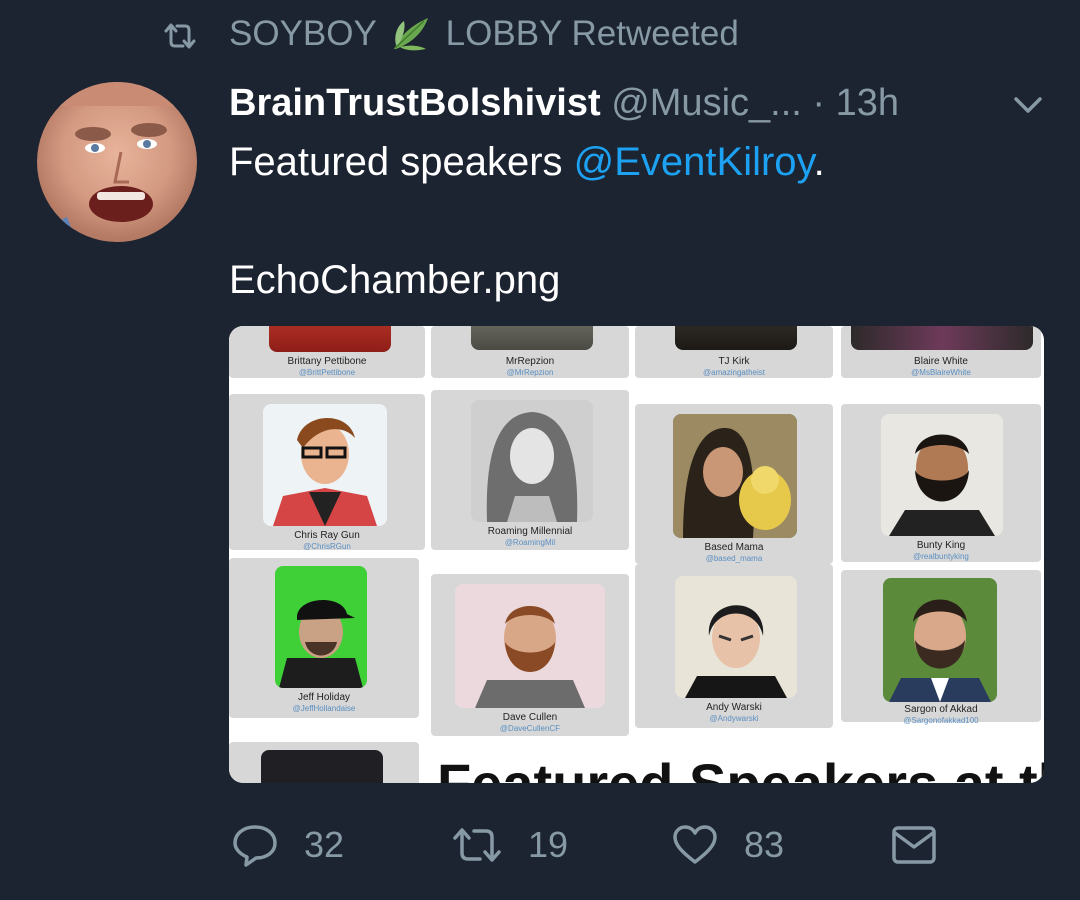  I want to click on speaker-card: Sargon of Akkad @Sargonofakkad100, so click(941, 647).